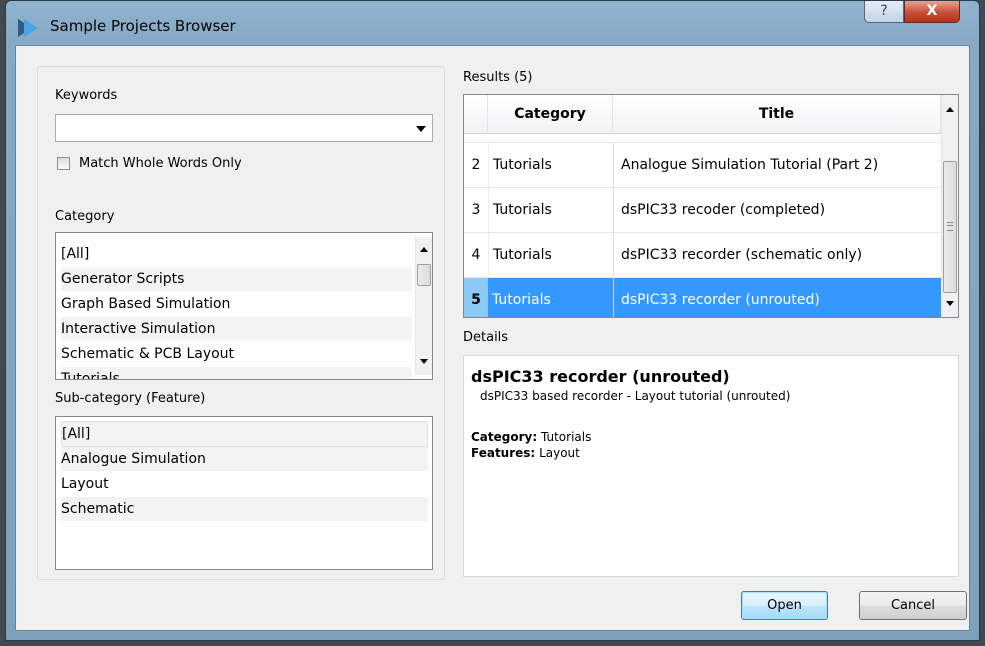 This screenshot has height=646, width=985. I want to click on row-title: Analogue Simulation Tutorial (Part 2), so click(777, 165).